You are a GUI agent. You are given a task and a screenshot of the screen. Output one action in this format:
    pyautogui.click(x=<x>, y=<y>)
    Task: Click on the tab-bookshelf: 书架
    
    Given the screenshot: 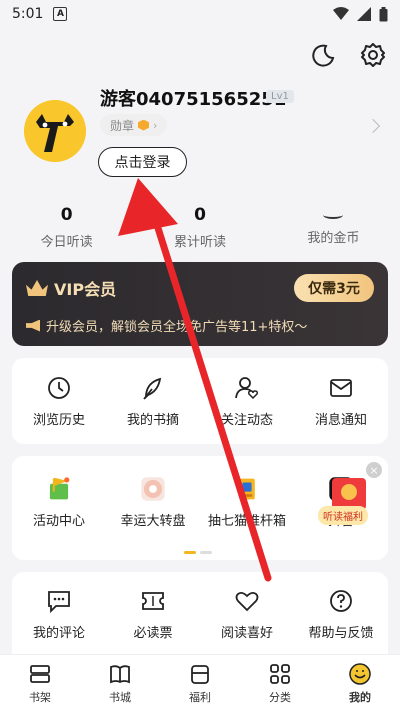 What is the action you would take?
    pyautogui.click(x=40, y=683)
    